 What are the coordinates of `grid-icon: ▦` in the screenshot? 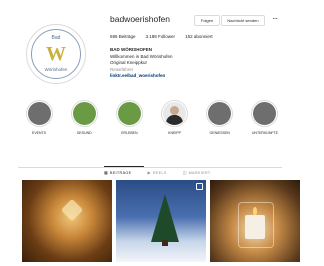 It's located at (106, 173).